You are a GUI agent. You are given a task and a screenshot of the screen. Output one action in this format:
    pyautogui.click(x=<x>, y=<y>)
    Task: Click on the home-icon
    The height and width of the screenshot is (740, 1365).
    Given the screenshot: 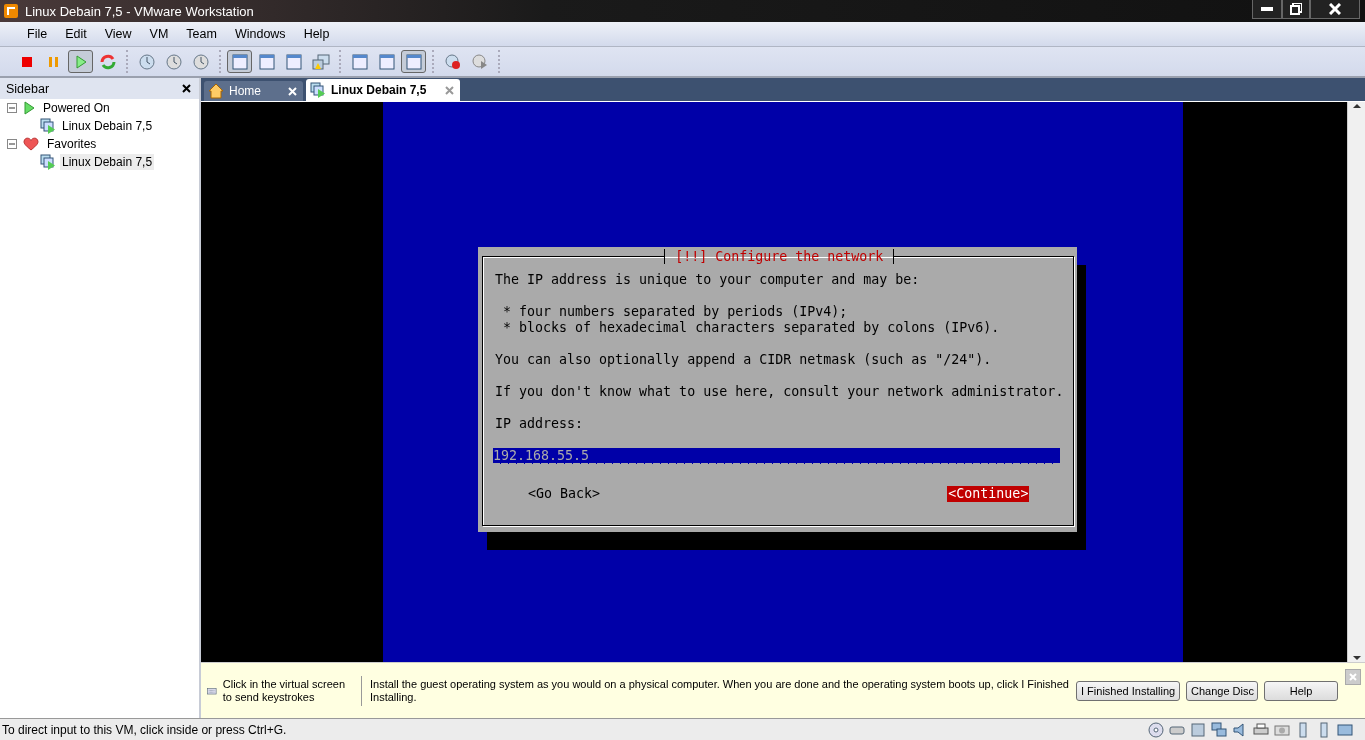 What is the action you would take?
    pyautogui.click(x=216, y=91)
    